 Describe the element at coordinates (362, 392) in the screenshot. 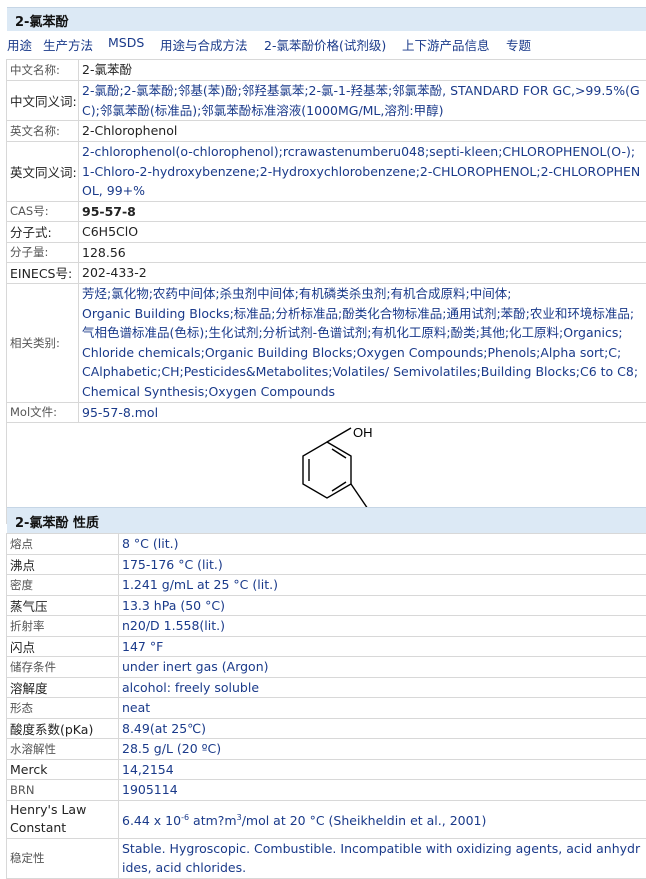

I see `category-line: Chemical Synthesis;Oxygen Compounds` at that location.